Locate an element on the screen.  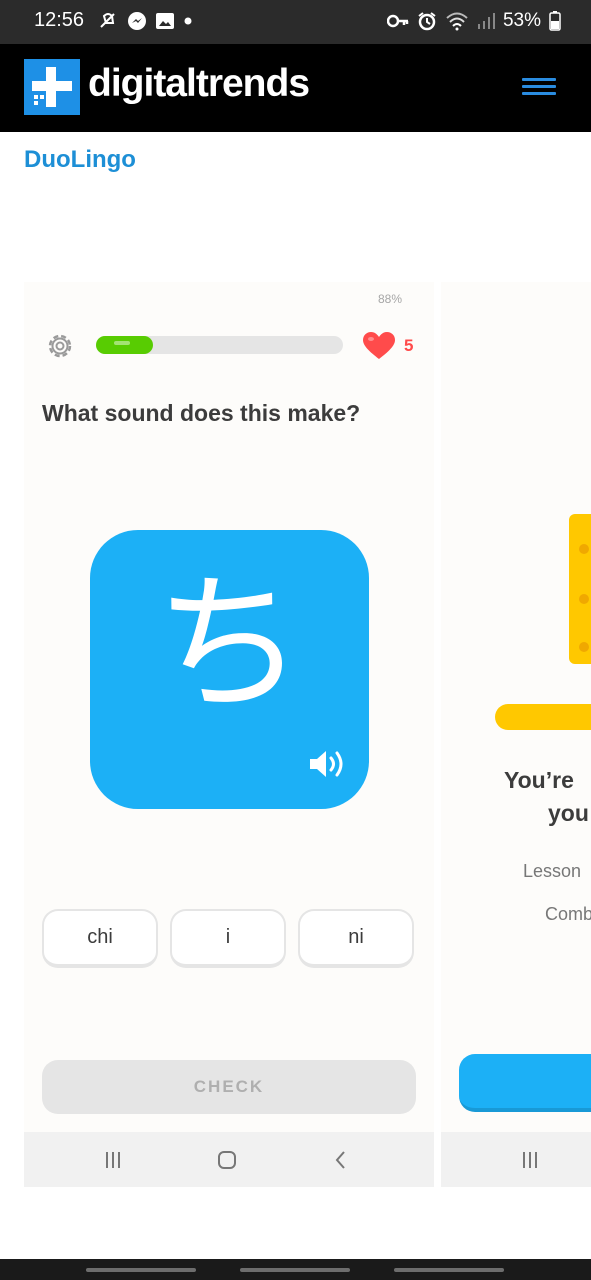
embedded-nav-bar is located at coordinates (229, 1159).